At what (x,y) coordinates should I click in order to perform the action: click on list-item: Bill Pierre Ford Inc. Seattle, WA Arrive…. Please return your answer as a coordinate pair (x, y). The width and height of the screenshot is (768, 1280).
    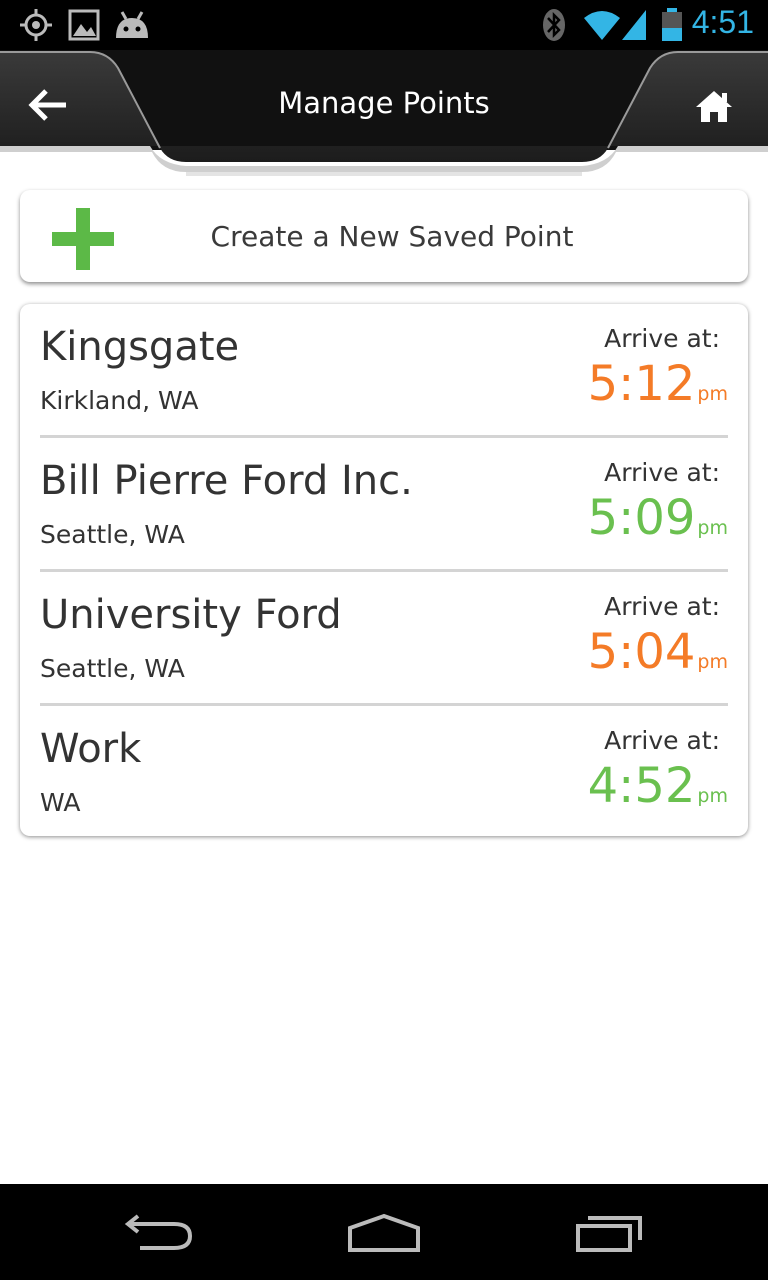
    Looking at the image, I should click on (384, 505).